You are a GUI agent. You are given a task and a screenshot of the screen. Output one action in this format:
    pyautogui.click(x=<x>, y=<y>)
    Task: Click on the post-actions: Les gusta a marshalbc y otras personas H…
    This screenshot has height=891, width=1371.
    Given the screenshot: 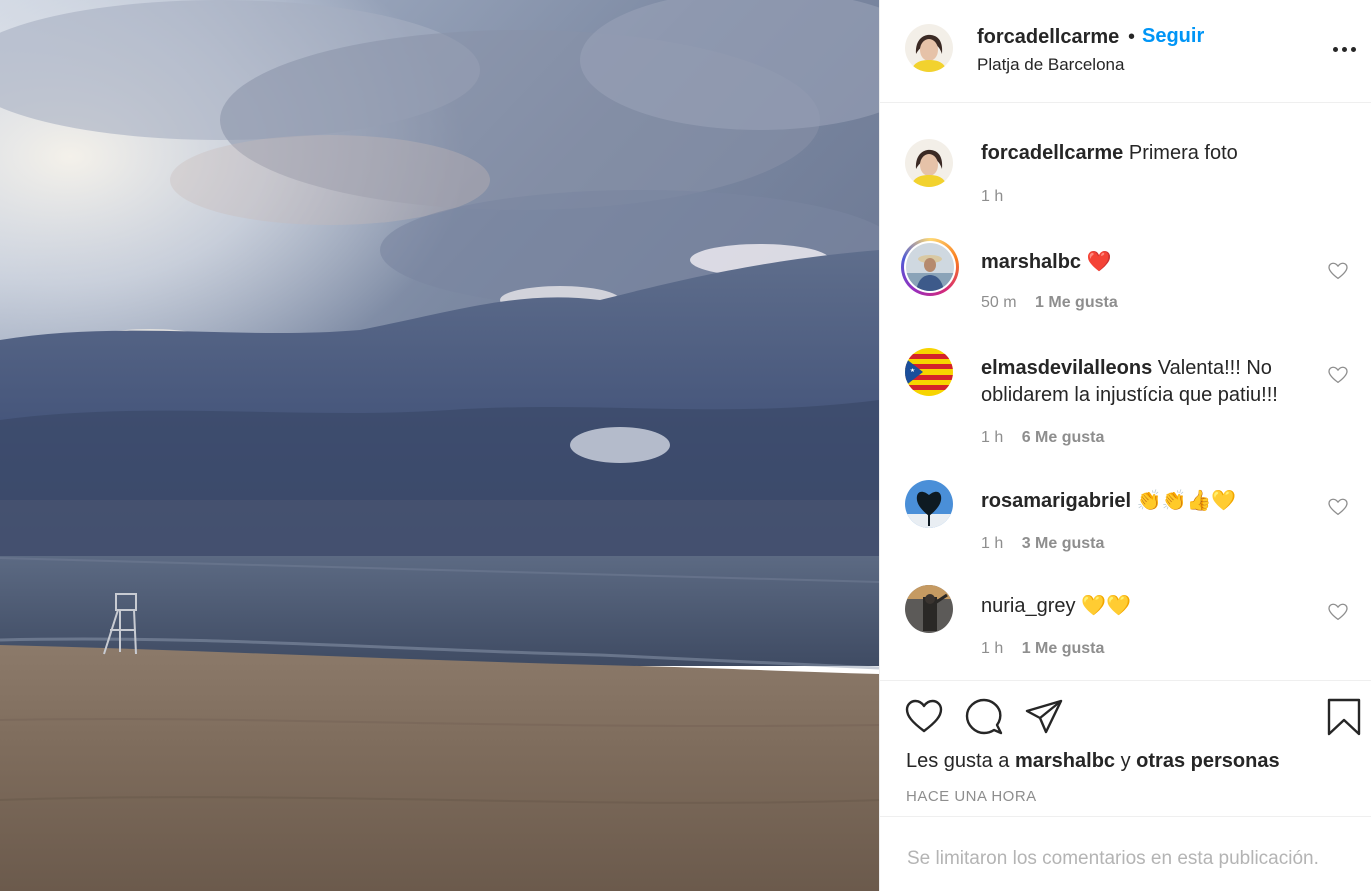 What is the action you would take?
    pyautogui.click(x=1125, y=748)
    